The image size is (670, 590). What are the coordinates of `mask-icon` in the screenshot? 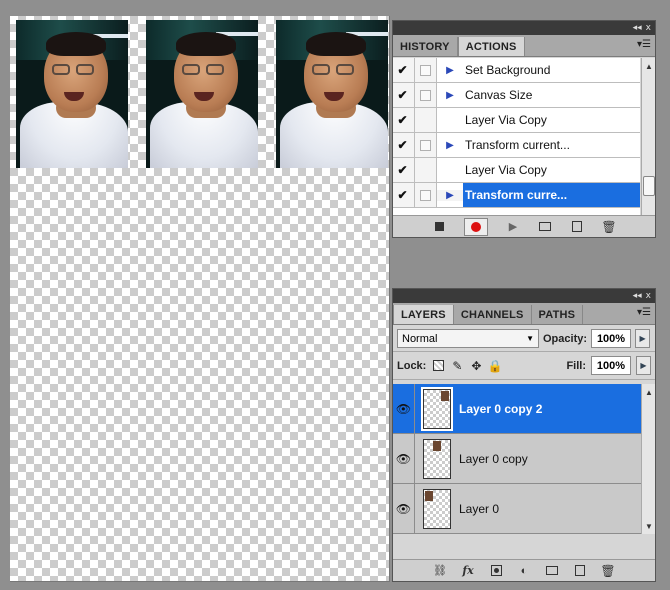 It's located at (496, 571).